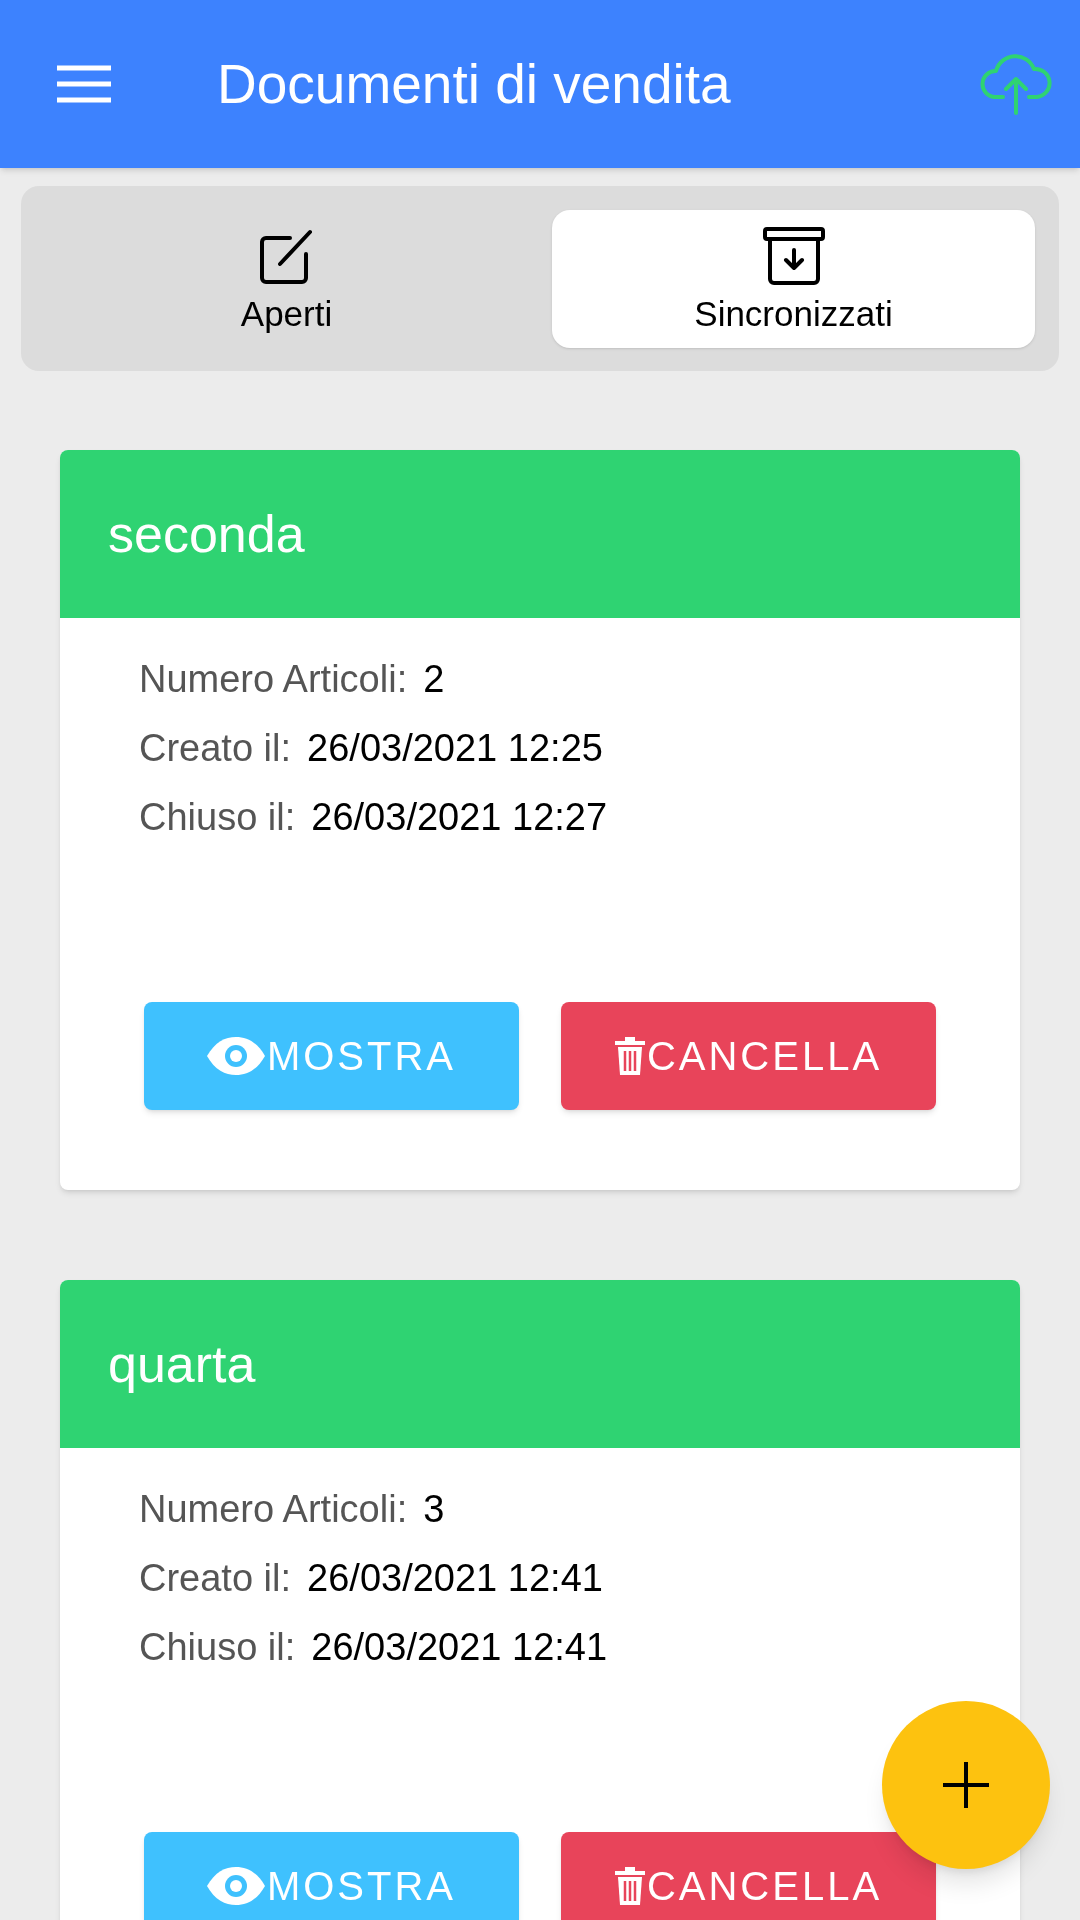 This screenshot has height=1920, width=1080. Describe the element at coordinates (434, 1509) in the screenshot. I see `field-value: 3` at that location.